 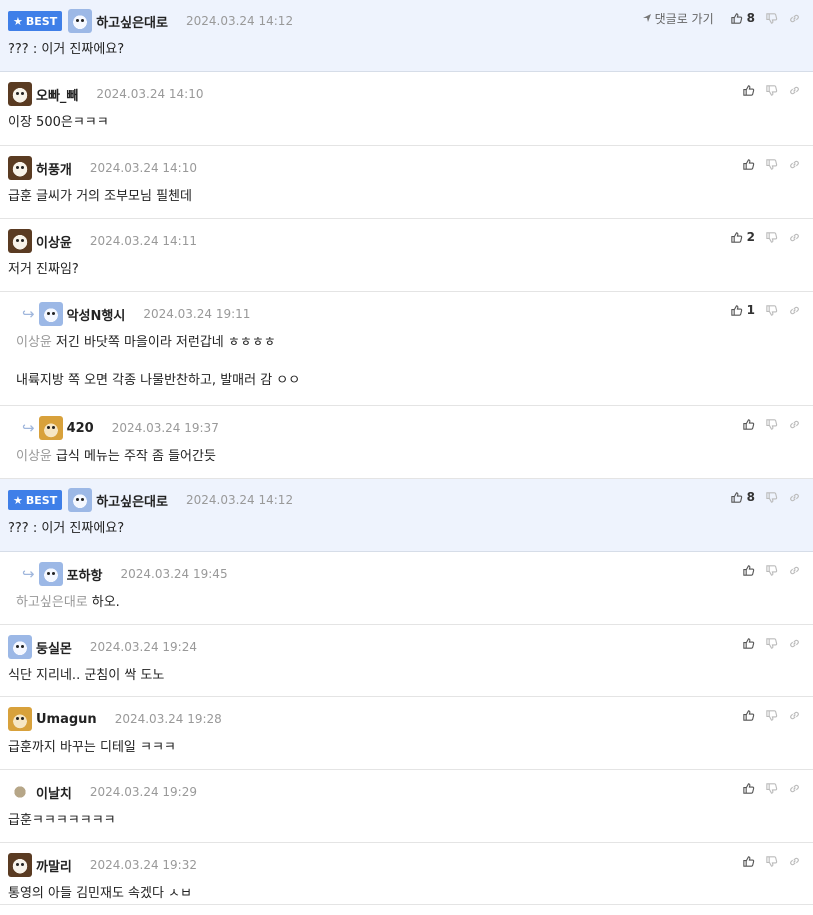 What do you see at coordinates (41, 500) in the screenshot?
I see `best-label: BEST` at bounding box center [41, 500].